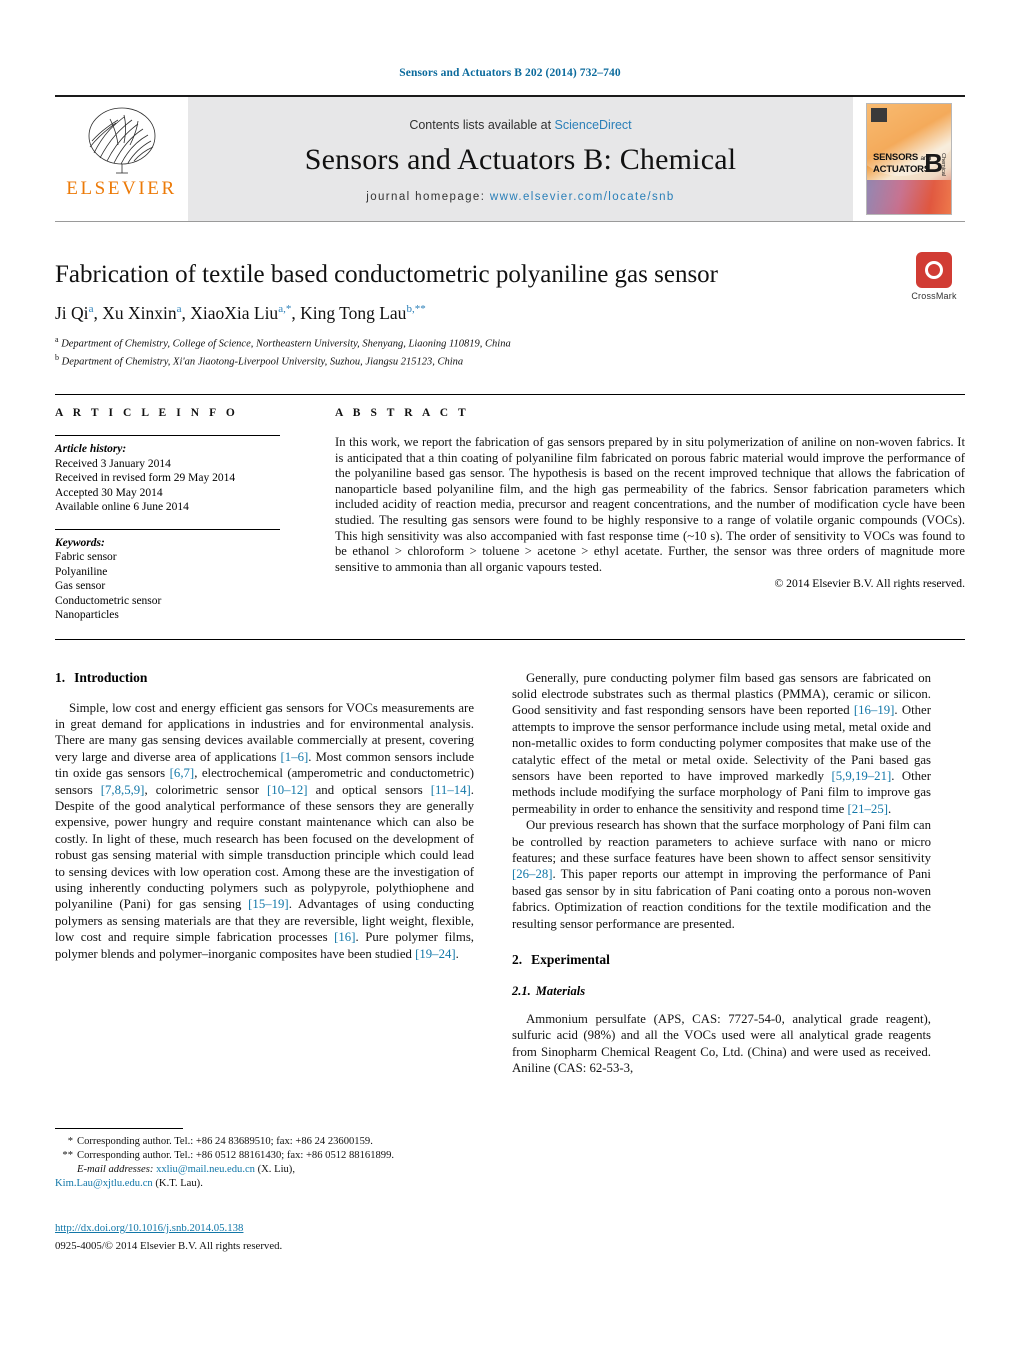 This screenshot has width=1020, height=1351. What do you see at coordinates (264, 678) in the screenshot?
I see `section-heading-introduction: 1. Introduction` at bounding box center [264, 678].